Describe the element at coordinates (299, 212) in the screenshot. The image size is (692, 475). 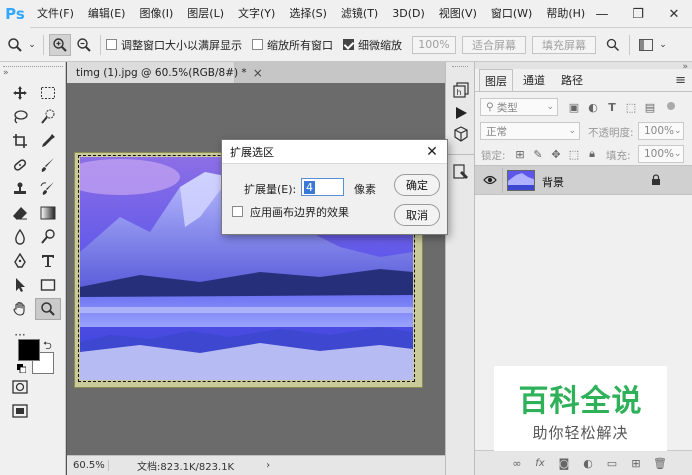
I see `apply-canvas-bounds-label: 应用画布边界的效果` at that location.